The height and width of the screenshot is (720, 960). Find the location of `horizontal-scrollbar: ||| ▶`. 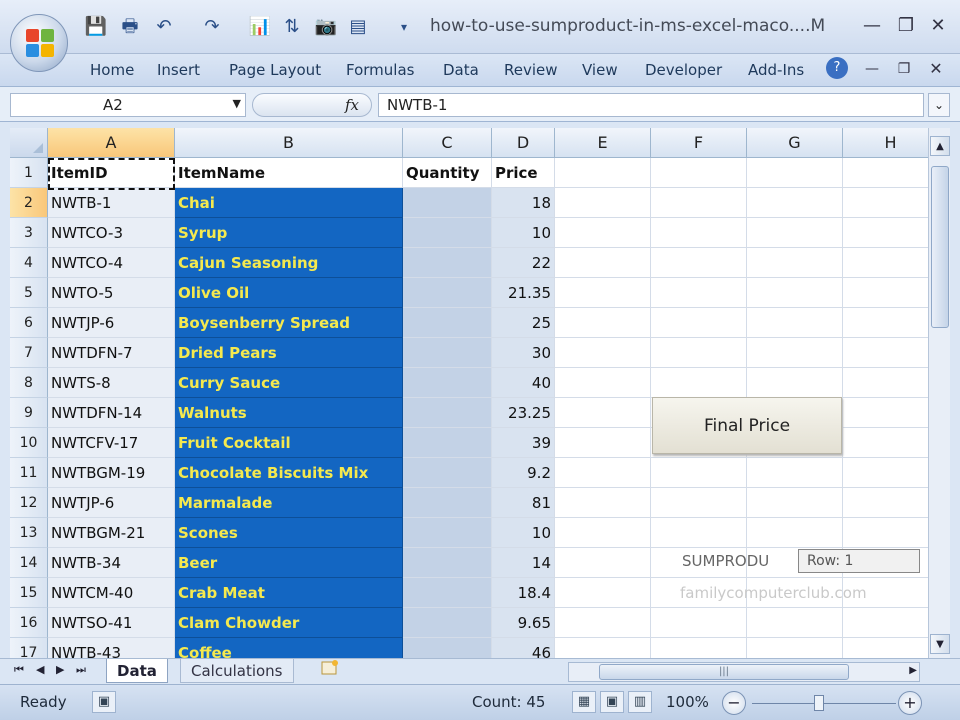

horizontal-scrollbar: ||| ▶ is located at coordinates (744, 672).